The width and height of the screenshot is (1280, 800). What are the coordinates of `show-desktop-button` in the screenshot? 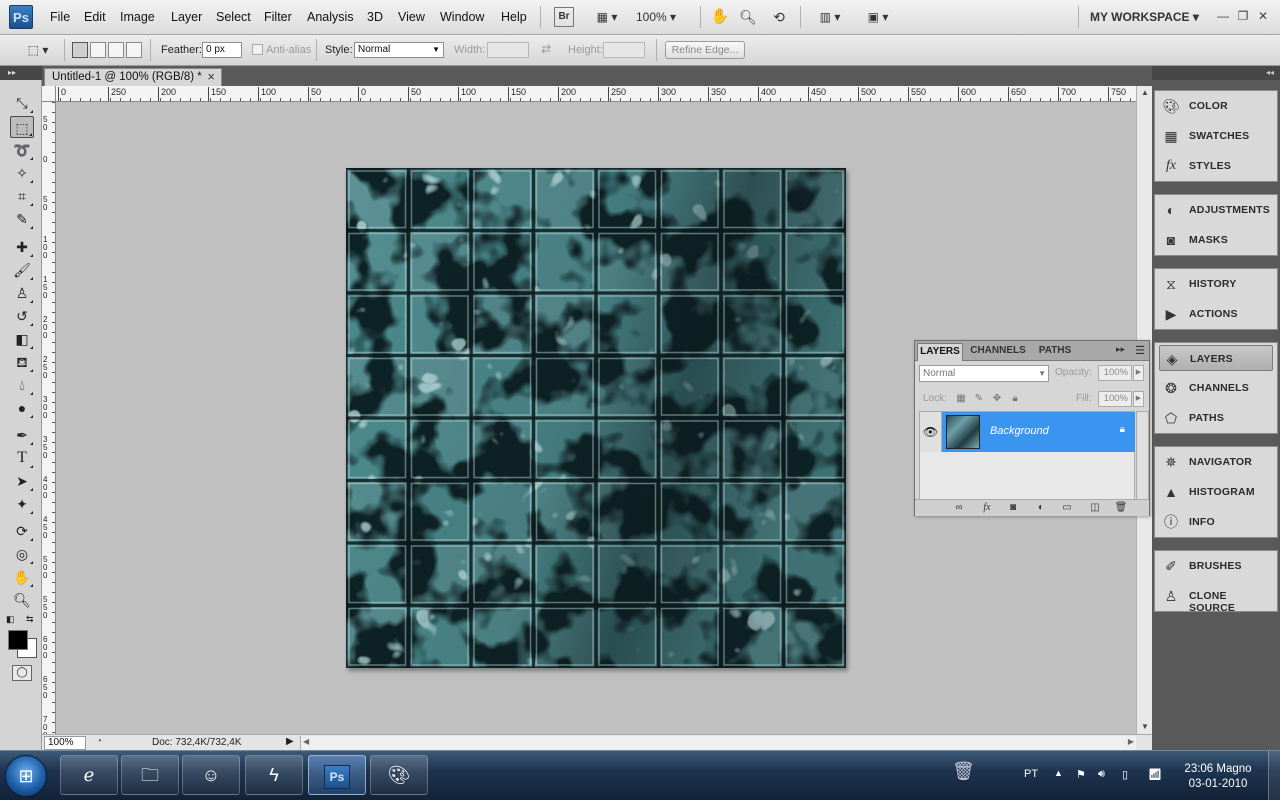 It's located at (1274, 775).